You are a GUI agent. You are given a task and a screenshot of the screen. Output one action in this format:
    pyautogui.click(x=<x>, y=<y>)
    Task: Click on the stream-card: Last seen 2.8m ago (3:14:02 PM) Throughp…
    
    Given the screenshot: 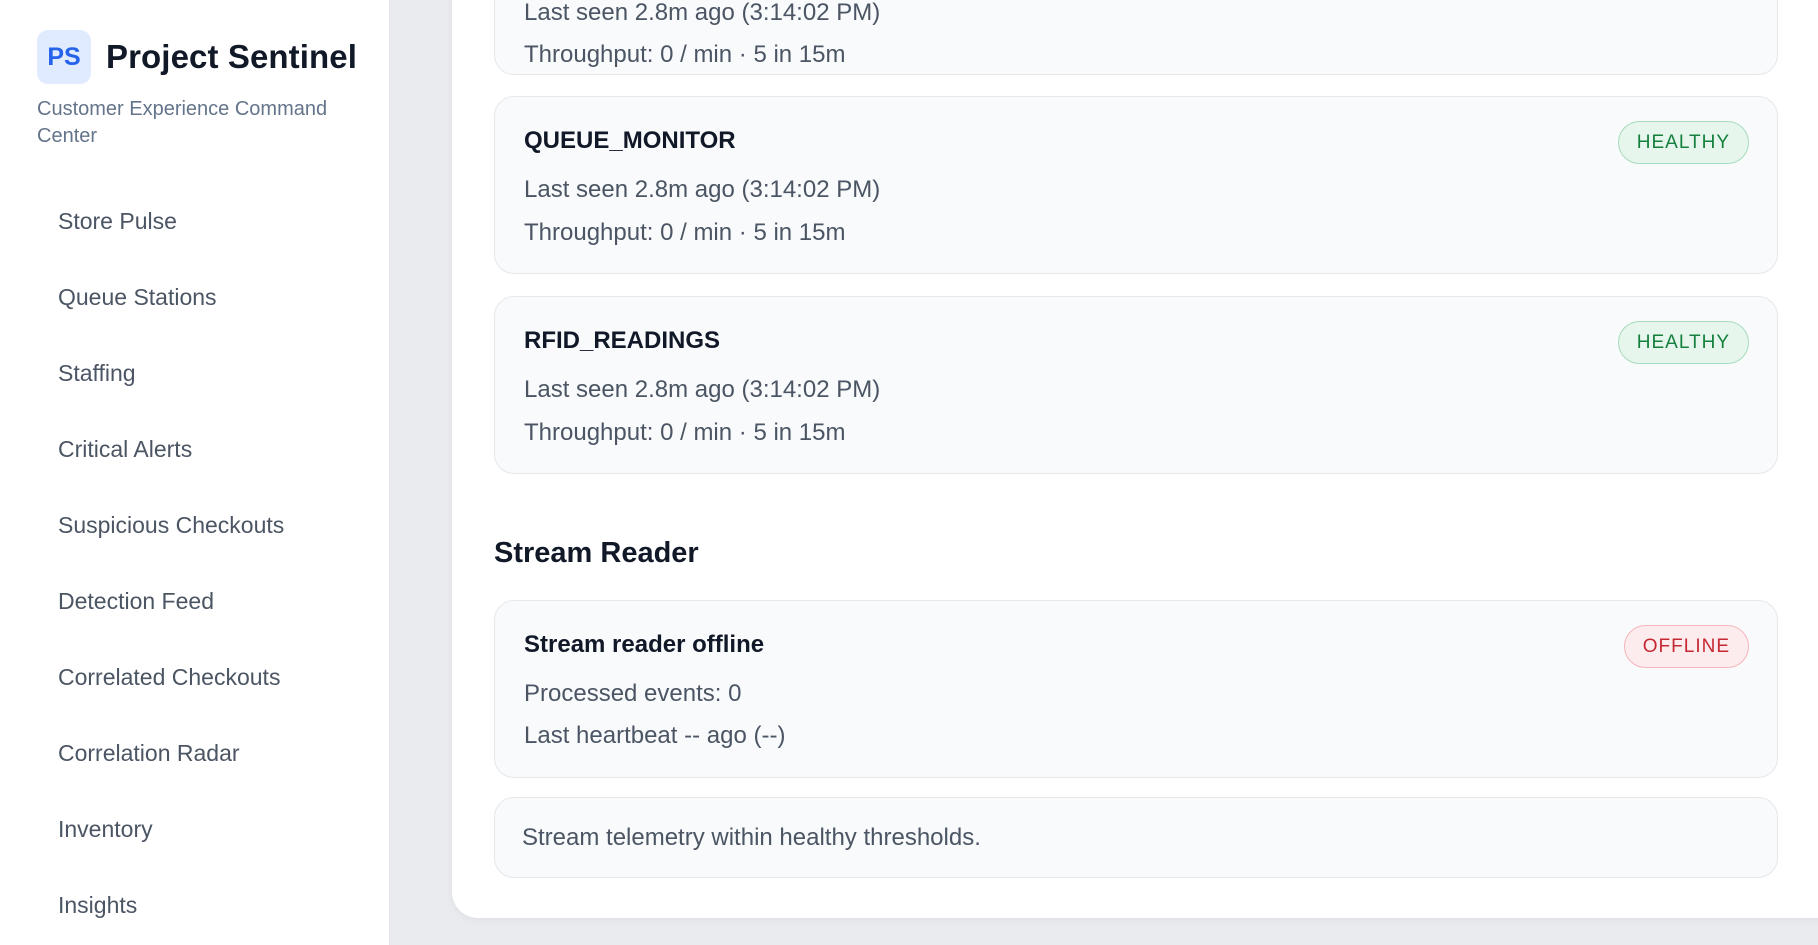 What is the action you would take?
    pyautogui.click(x=1136, y=37)
    